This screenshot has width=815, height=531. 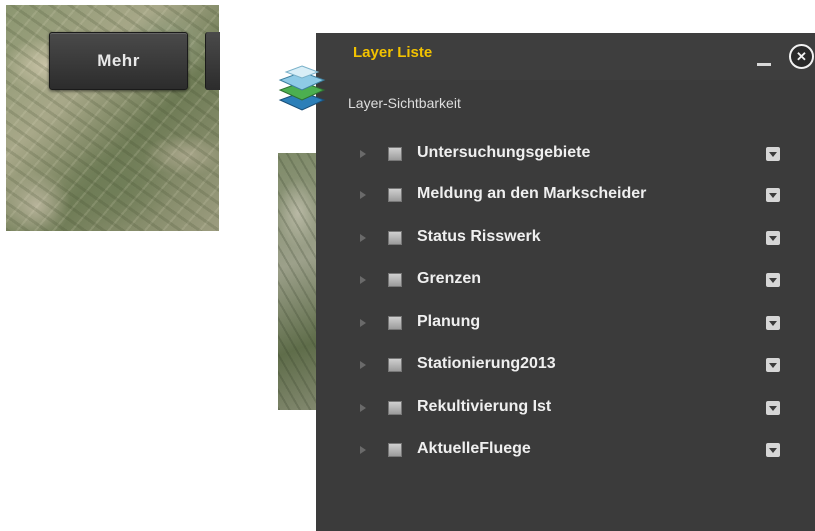 I want to click on layer-row-status-risswerk: Status Risswerk, so click(x=565, y=238).